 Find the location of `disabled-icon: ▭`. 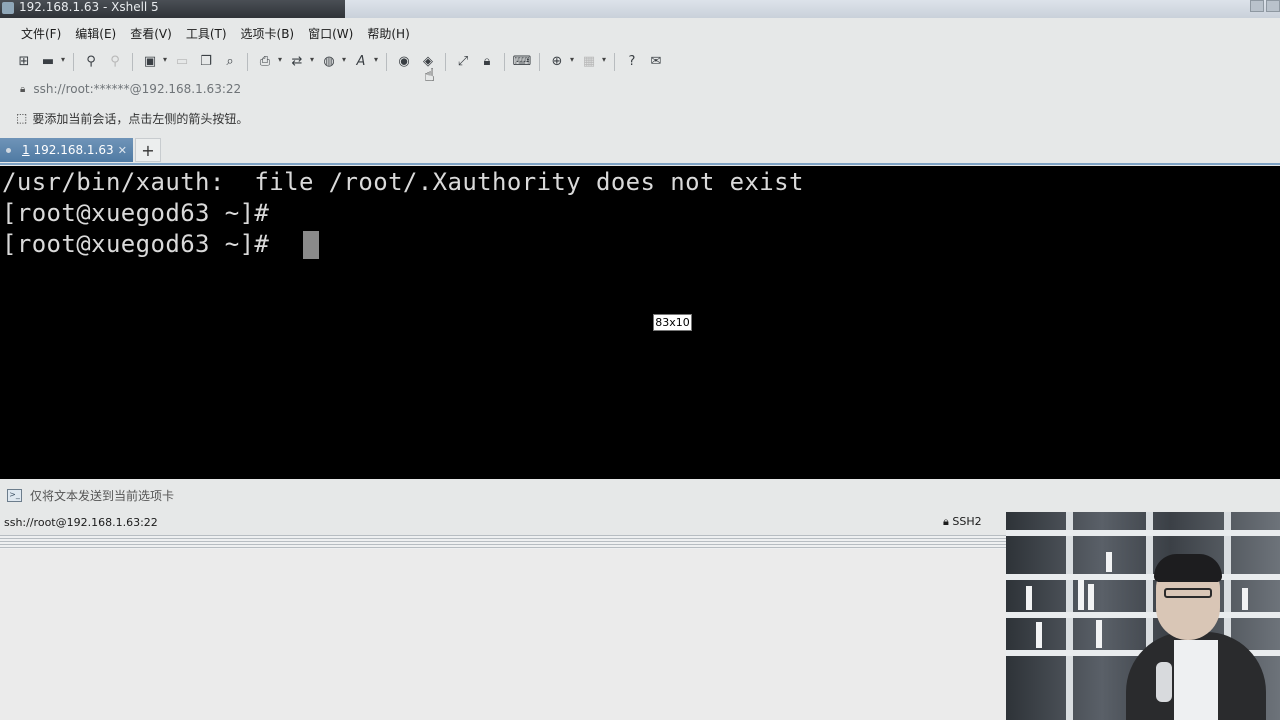

disabled-icon: ▭ is located at coordinates (182, 61).